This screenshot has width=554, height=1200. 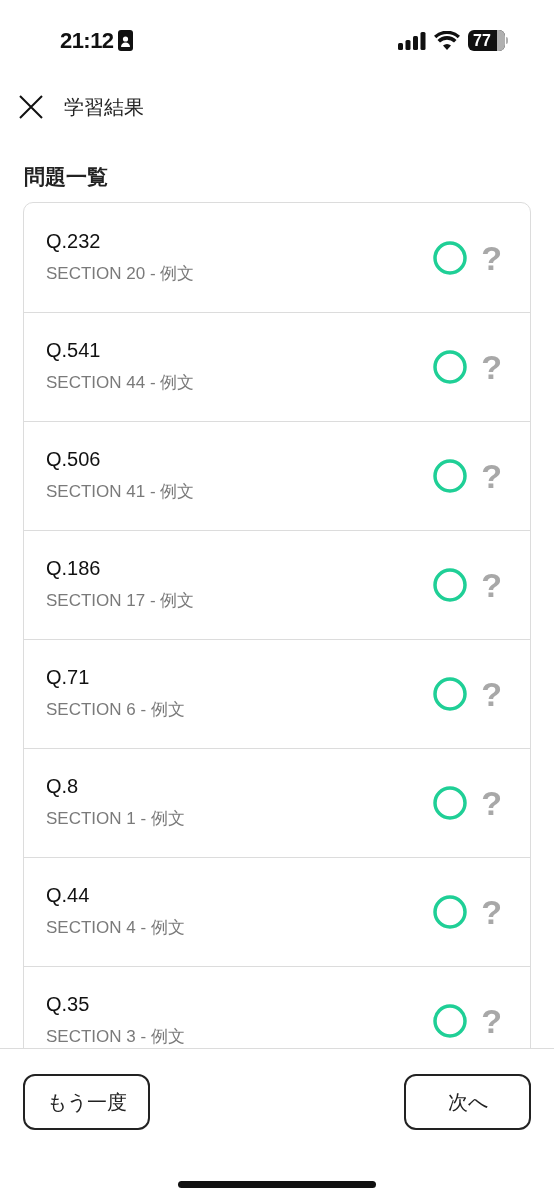 I want to click on question-section: SECTION 20 - 例文, so click(x=240, y=273).